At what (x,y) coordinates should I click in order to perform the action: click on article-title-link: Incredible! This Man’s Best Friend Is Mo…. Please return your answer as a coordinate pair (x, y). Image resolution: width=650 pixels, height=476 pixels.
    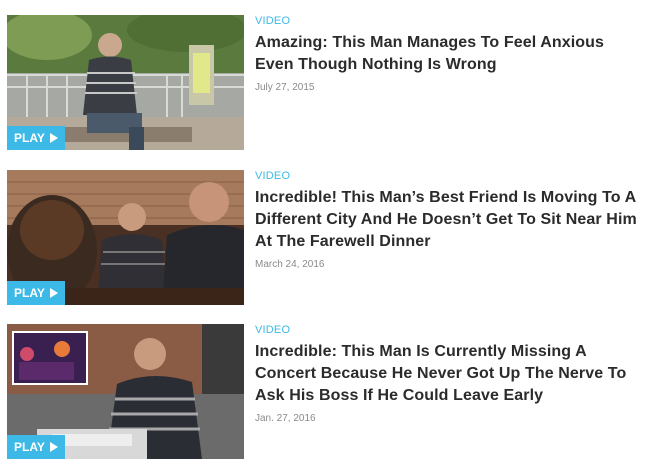
    Looking at the image, I should click on (447, 220).